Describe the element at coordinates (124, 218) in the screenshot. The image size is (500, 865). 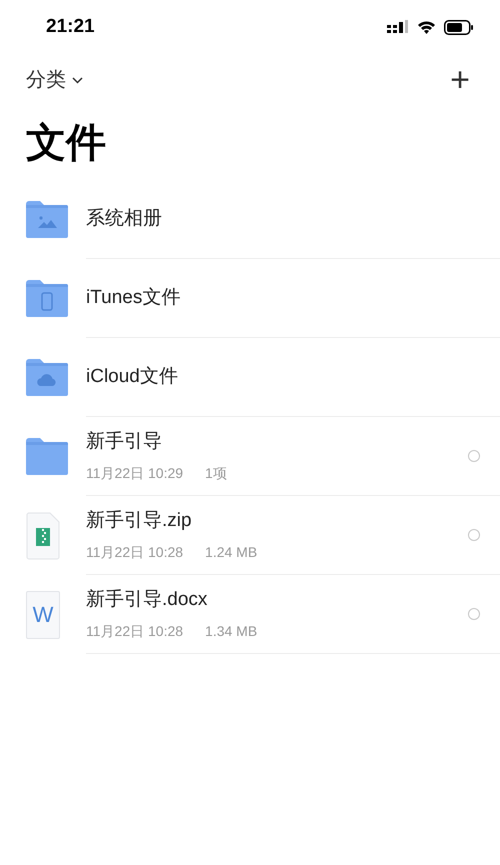
I see `item-name: 系统相册` at that location.